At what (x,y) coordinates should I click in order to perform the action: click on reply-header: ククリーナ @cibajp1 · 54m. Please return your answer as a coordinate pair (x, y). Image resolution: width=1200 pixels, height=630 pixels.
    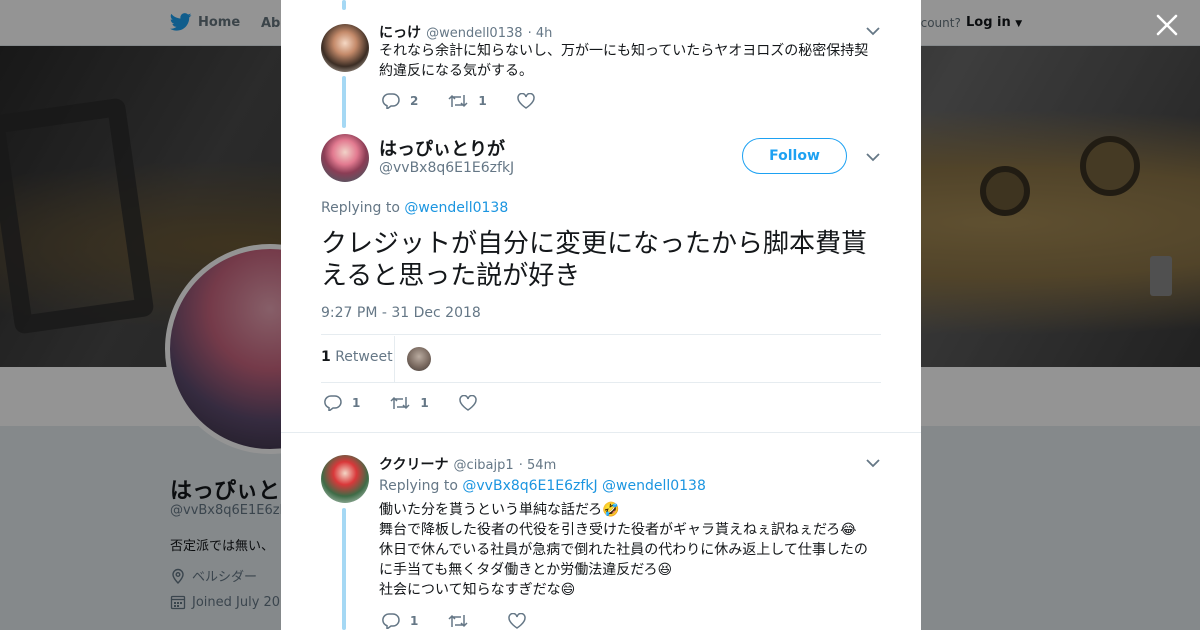
    Looking at the image, I should click on (467, 464).